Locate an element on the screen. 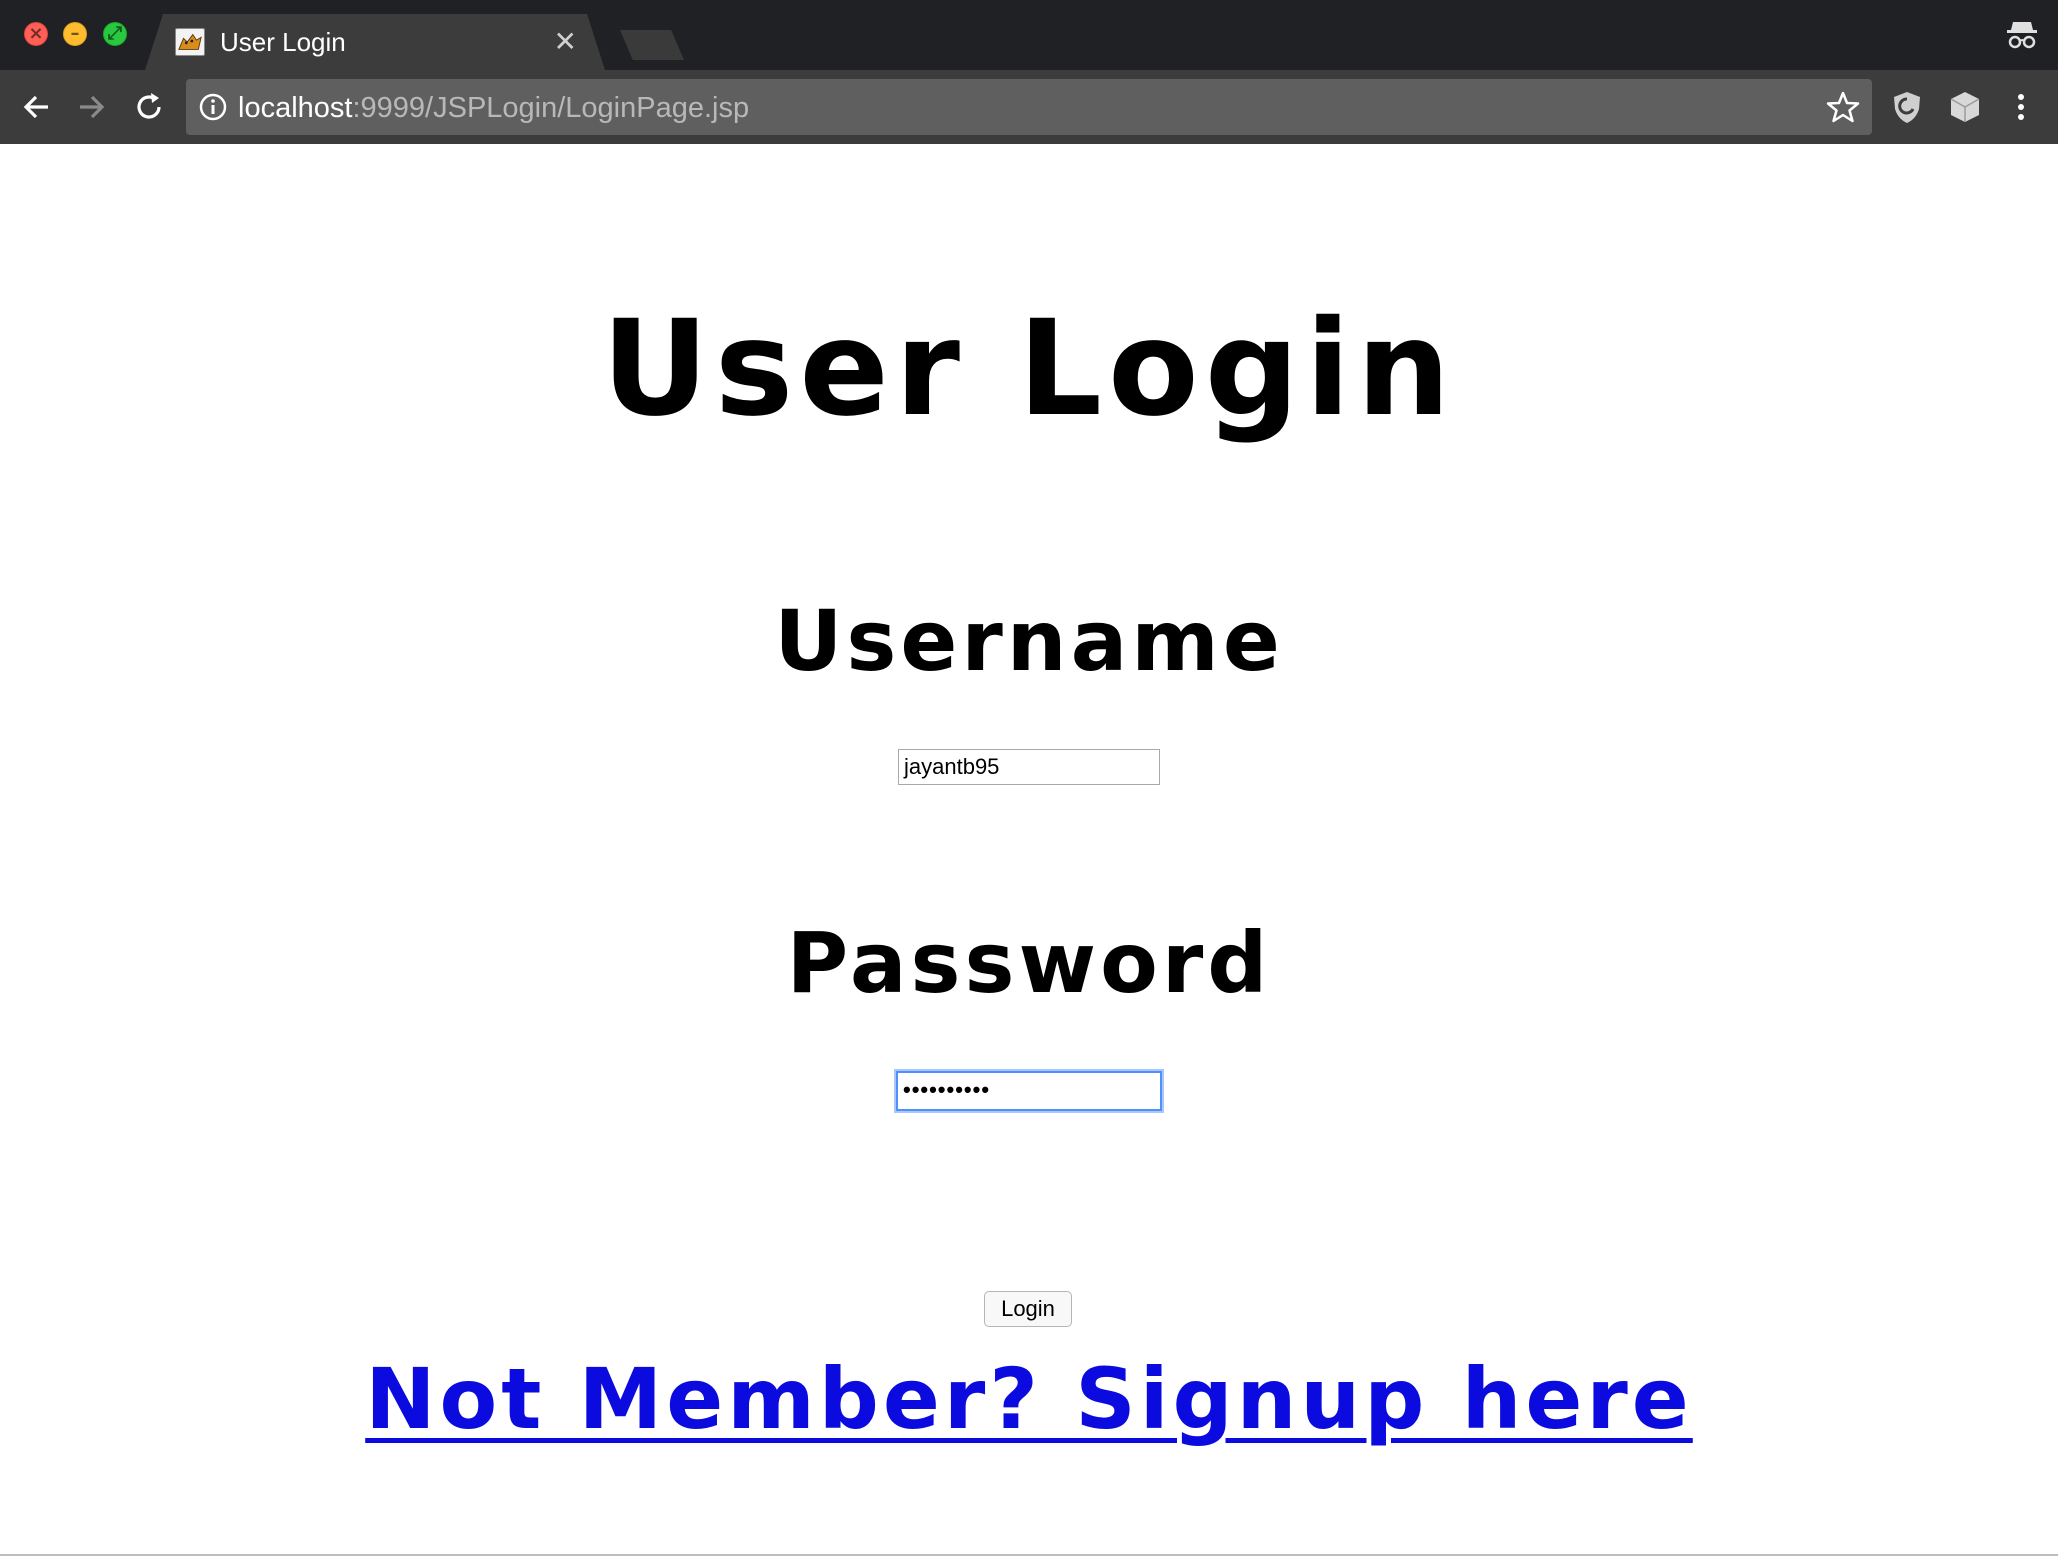 Image resolution: width=2058 pixels, height=1556 pixels. window-minimize-button: – is located at coordinates (75, 34).